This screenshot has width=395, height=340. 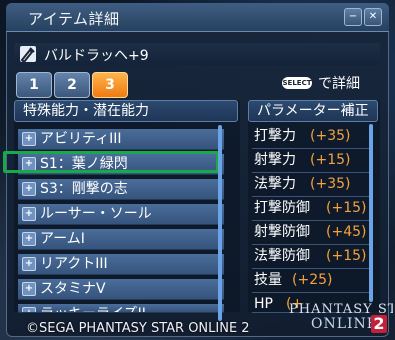 I want to click on ability-item: + S3：剛撃の志, so click(x=121, y=189).